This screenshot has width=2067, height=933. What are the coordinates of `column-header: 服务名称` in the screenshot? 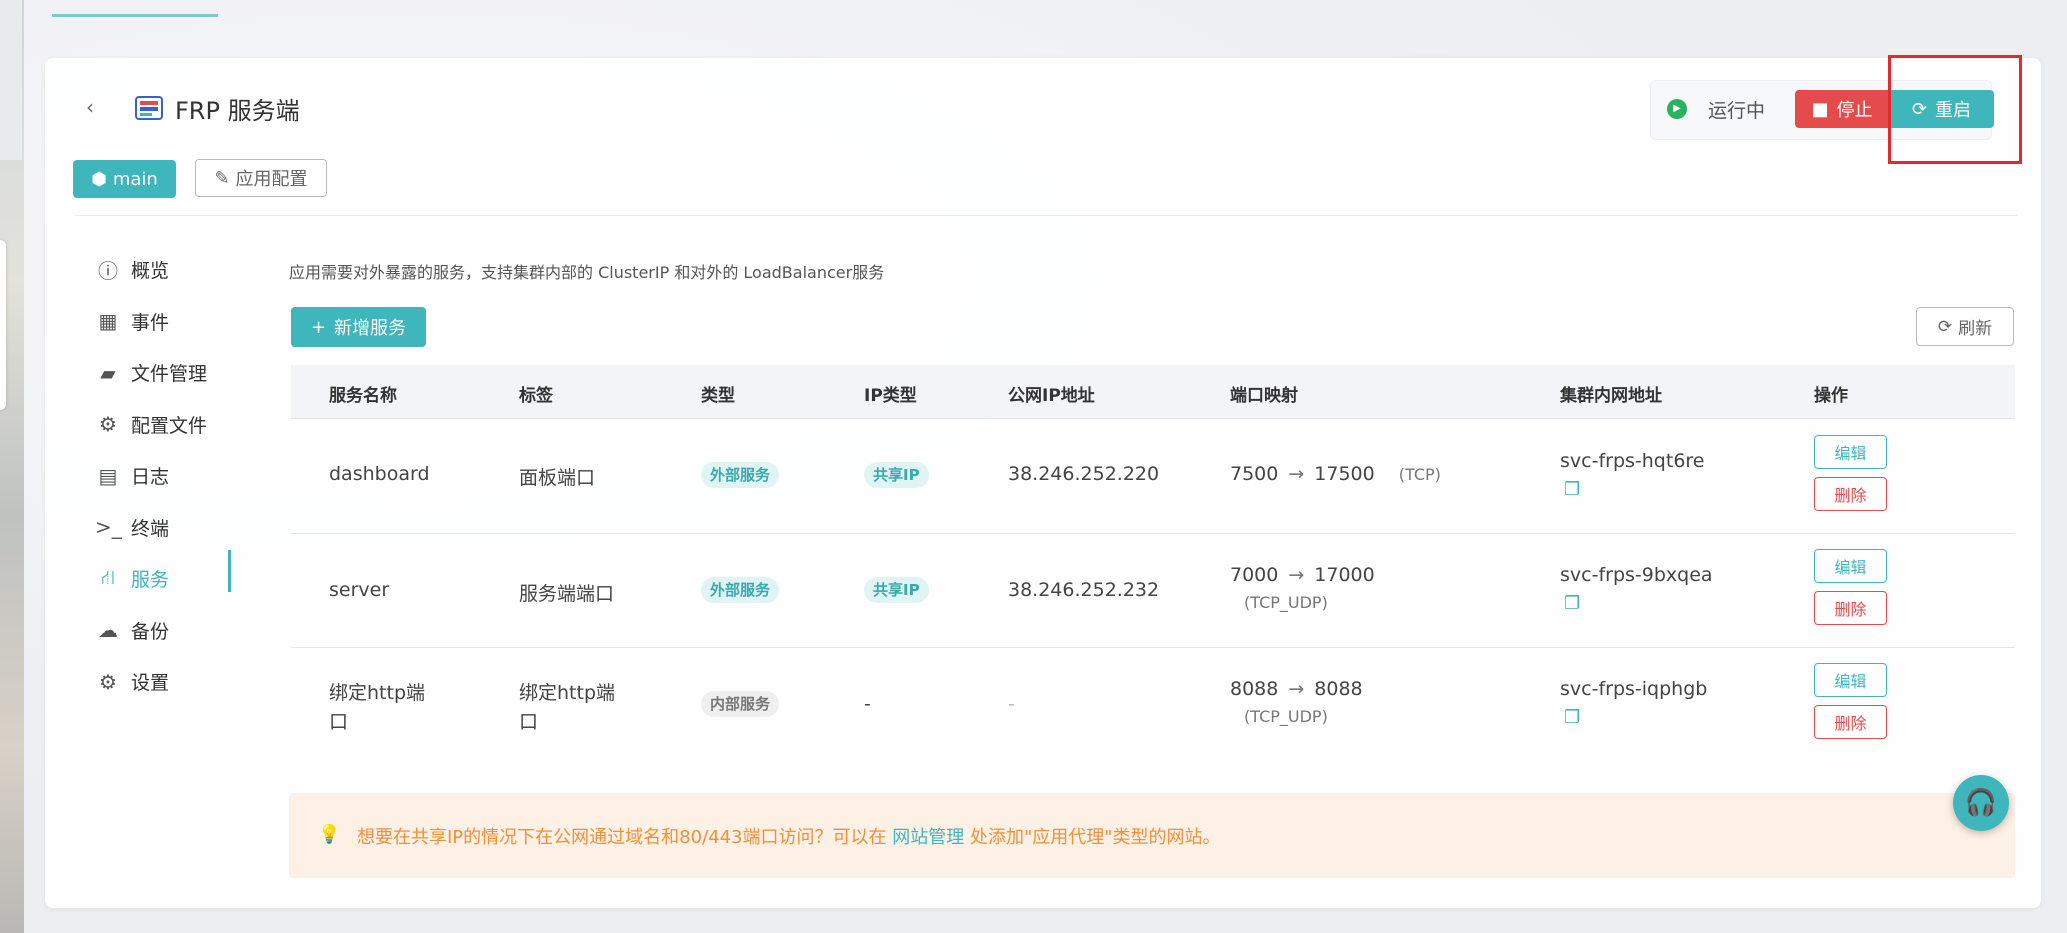 It's located at (363, 396).